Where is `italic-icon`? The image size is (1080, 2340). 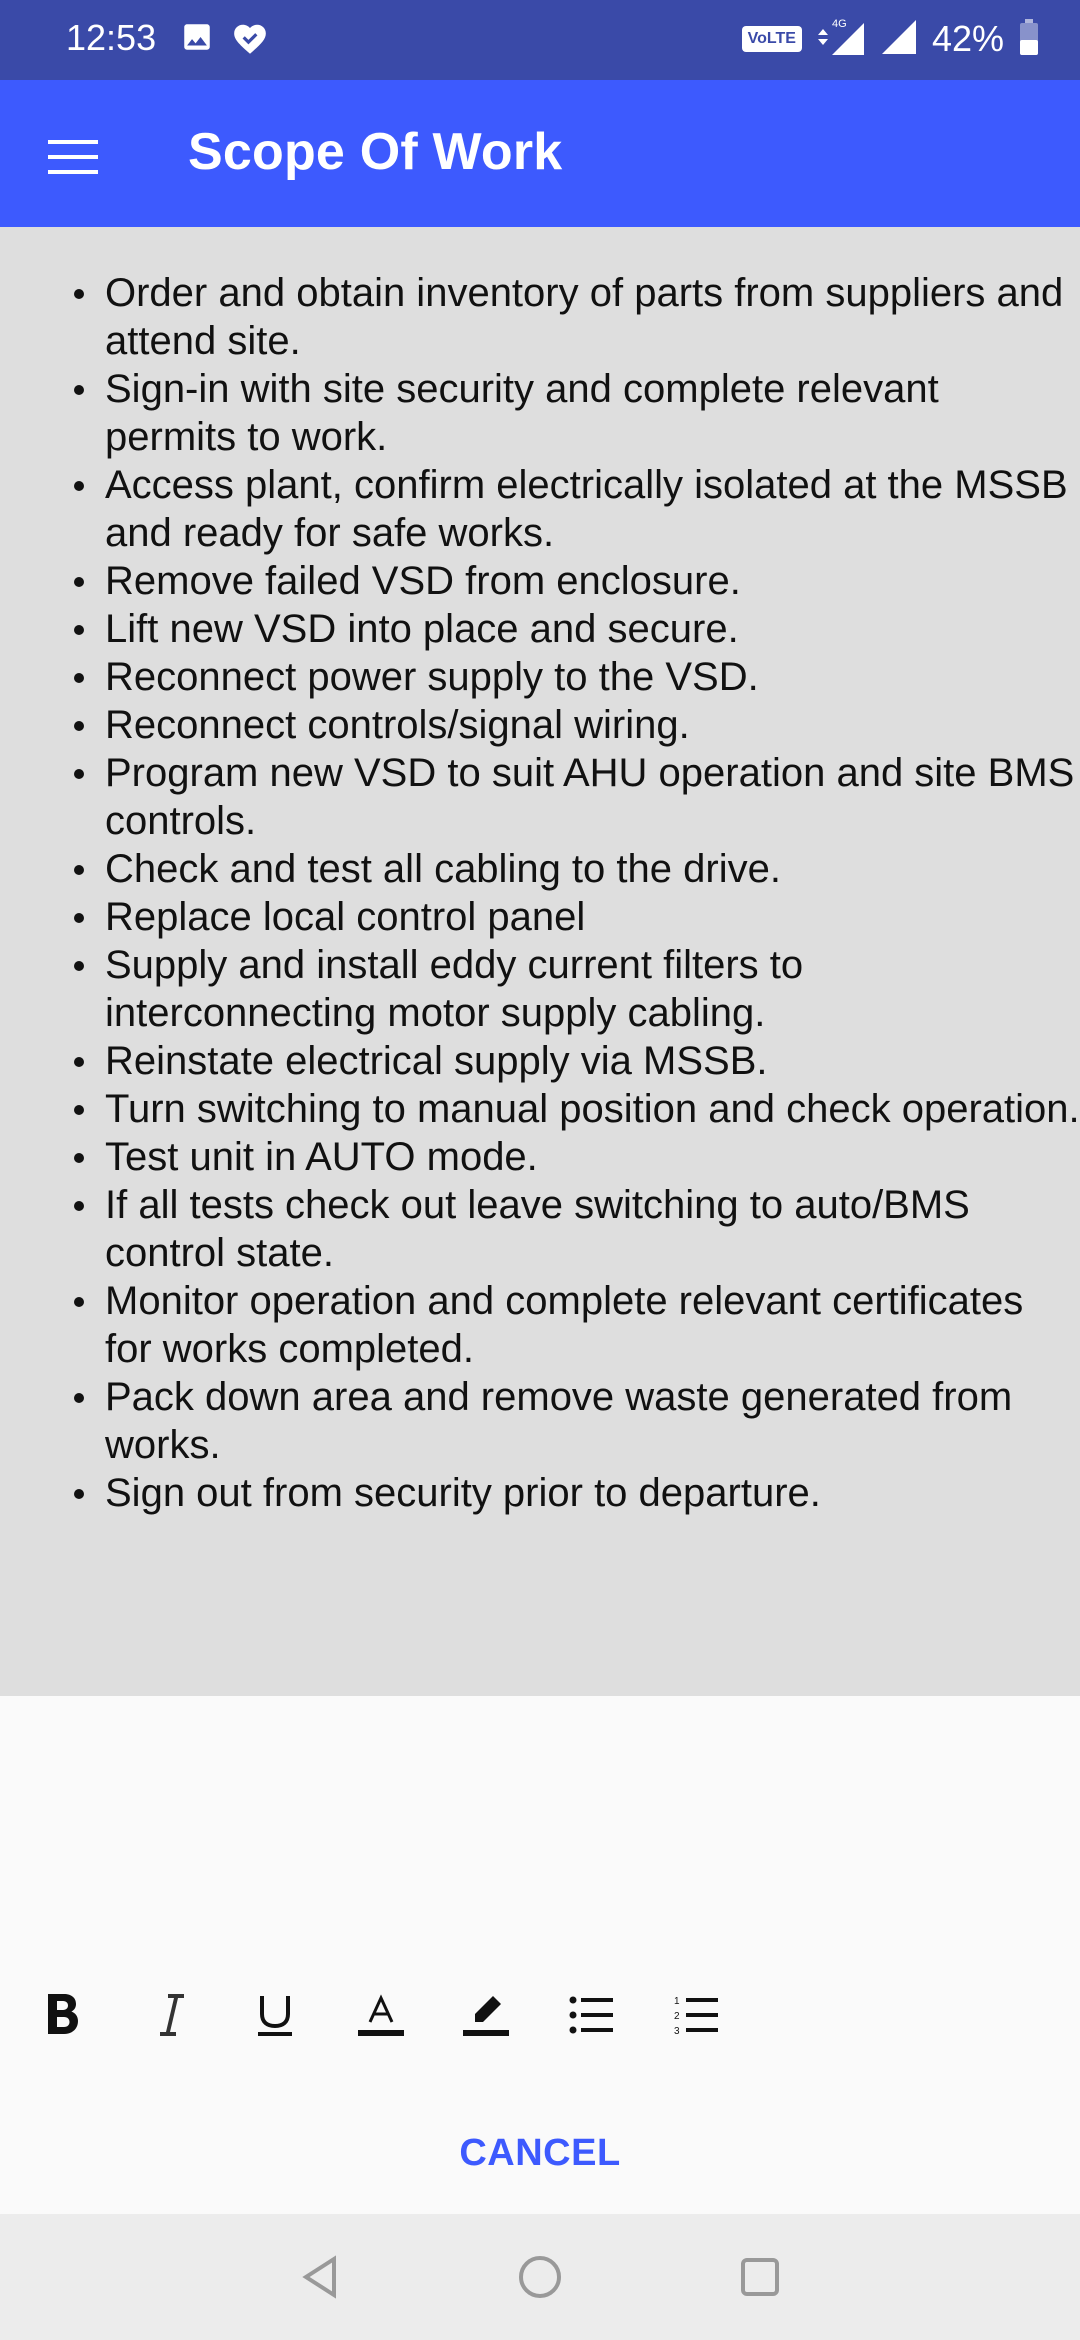
italic-icon is located at coordinates (172, 2015).